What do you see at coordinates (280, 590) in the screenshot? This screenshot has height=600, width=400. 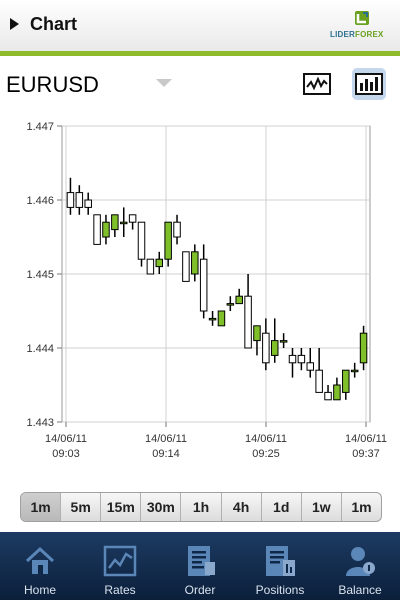 I see `nav-label: Positions` at bounding box center [280, 590].